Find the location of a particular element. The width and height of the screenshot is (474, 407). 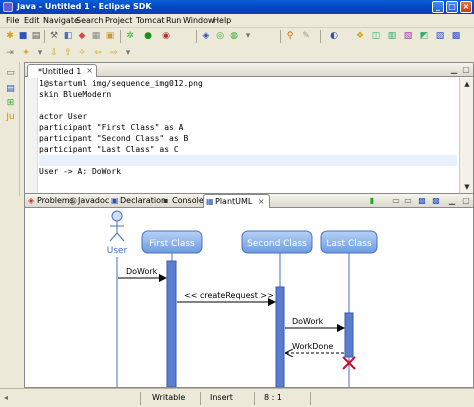

minimize-view-icon: ▁ is located at coordinates (452, 201).